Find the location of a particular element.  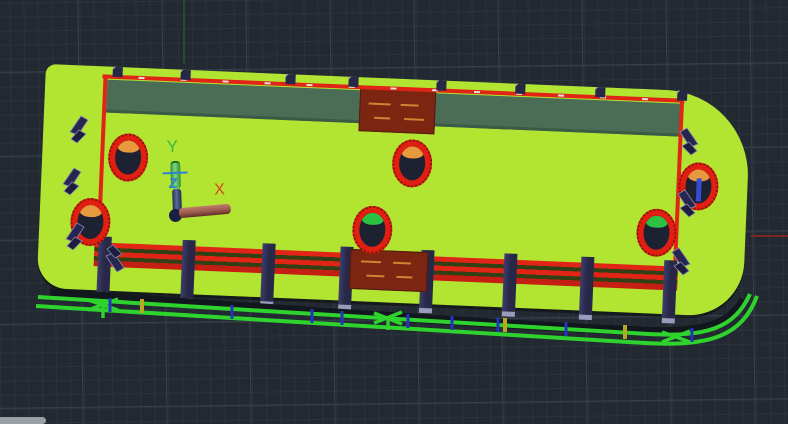

ucs-y-axis-label: Y is located at coordinates (172, 146).